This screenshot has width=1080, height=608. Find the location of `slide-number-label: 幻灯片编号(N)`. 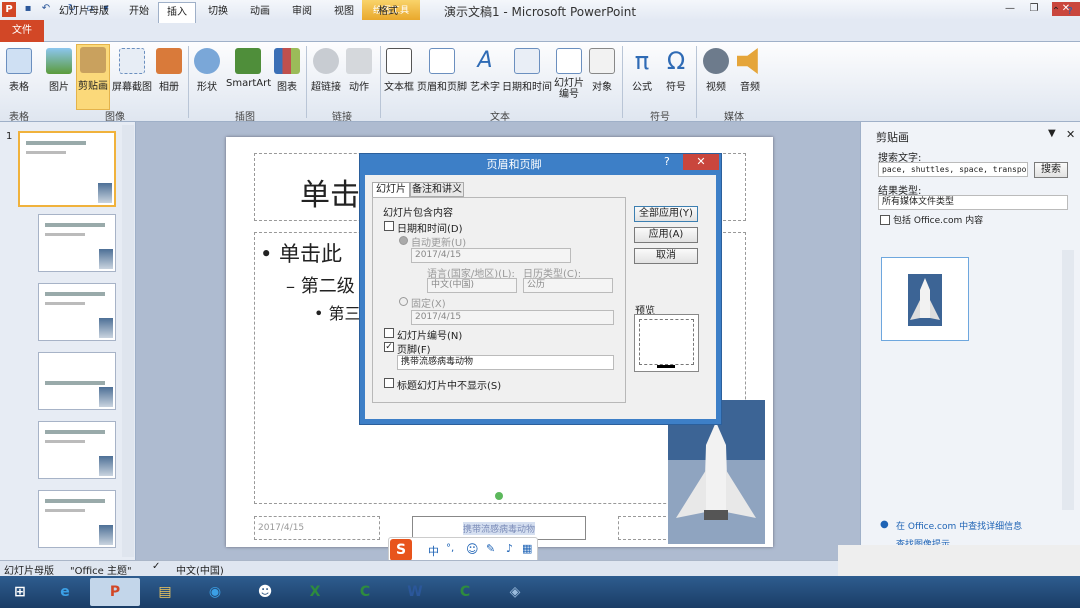

slide-number-label: 幻灯片编号(N) is located at coordinates (430, 336).